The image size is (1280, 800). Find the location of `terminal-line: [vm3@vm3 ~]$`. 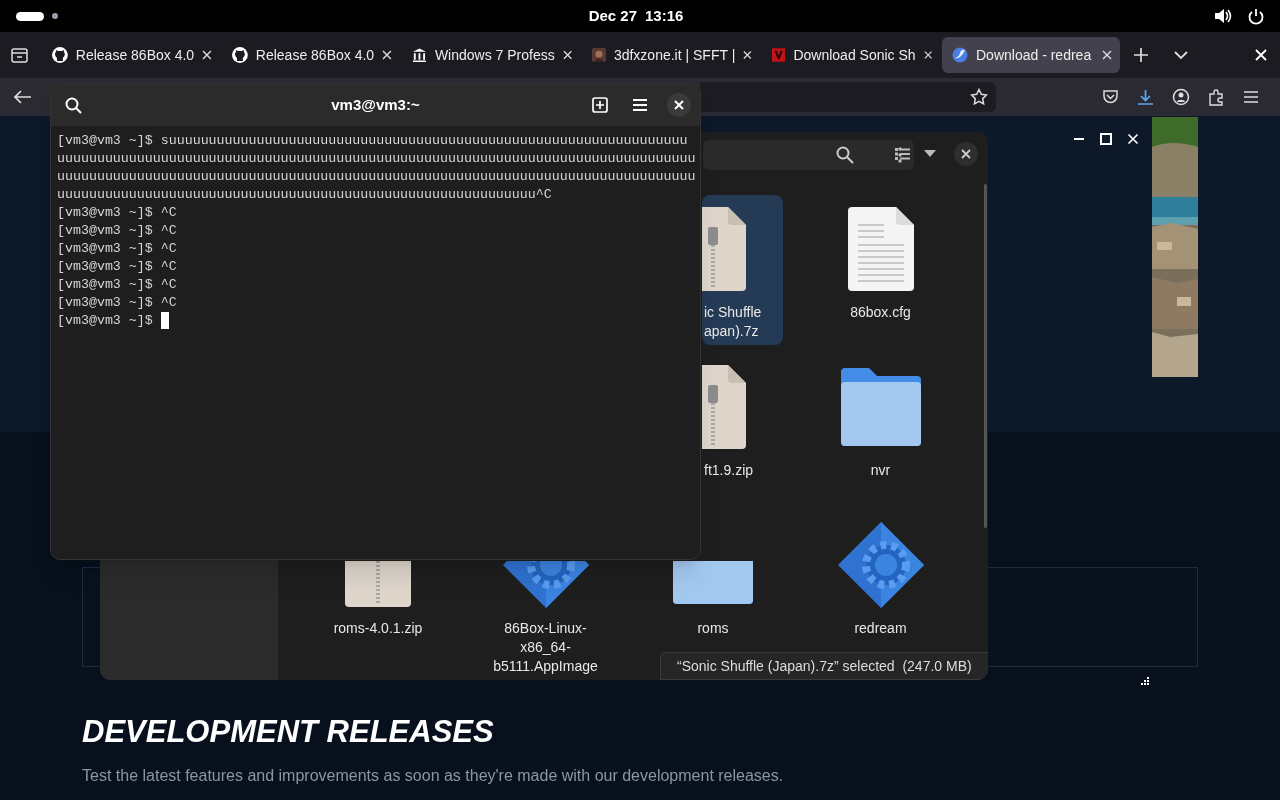

terminal-line: [vm3@vm3 ~]$ is located at coordinates (105, 321).